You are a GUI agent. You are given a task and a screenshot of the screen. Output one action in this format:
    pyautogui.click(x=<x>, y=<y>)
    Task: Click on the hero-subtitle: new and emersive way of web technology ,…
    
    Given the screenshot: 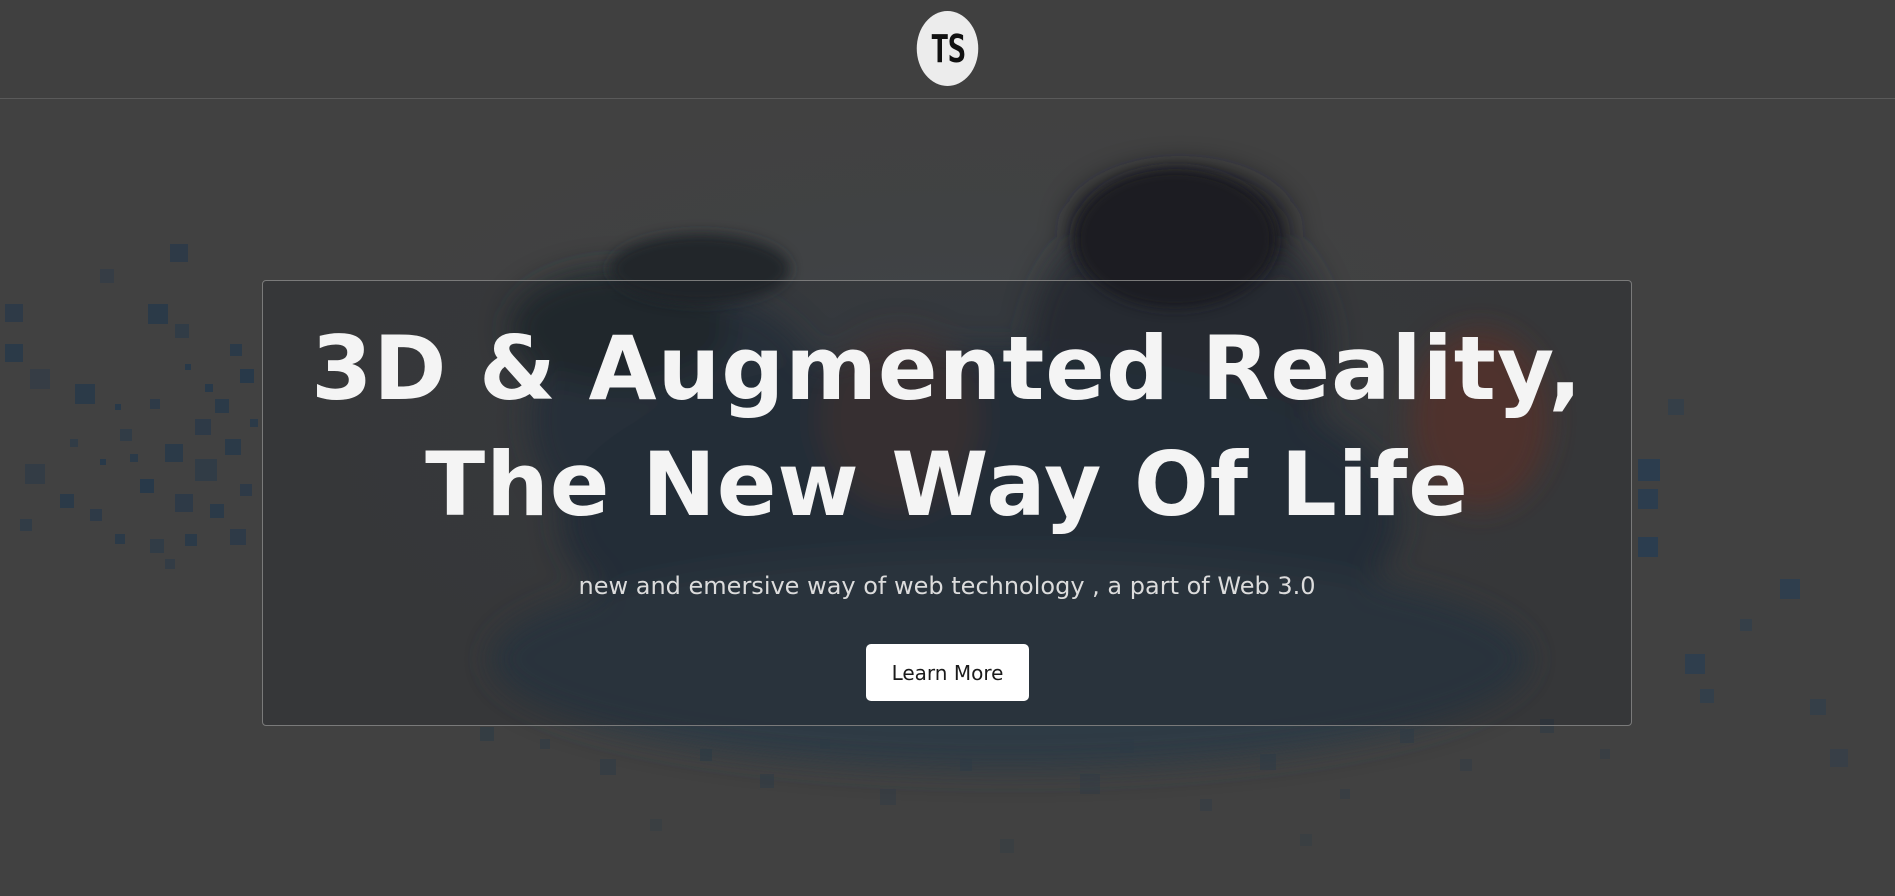 What is the action you would take?
    pyautogui.click(x=947, y=586)
    